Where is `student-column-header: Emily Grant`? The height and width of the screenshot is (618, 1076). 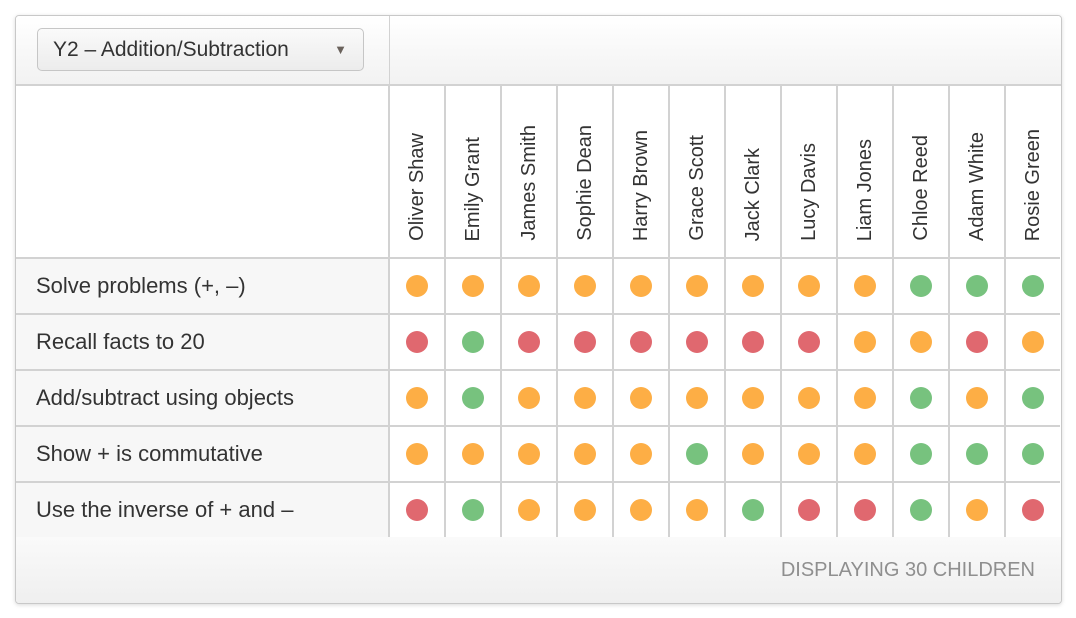
student-column-header: Emily Grant is located at coordinates (473, 171).